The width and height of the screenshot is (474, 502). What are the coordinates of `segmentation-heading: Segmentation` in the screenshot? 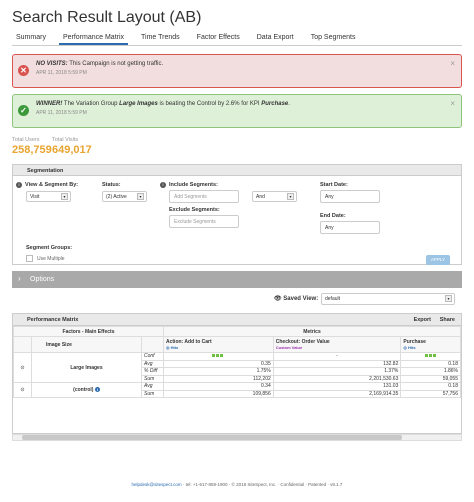 It's located at (237, 170).